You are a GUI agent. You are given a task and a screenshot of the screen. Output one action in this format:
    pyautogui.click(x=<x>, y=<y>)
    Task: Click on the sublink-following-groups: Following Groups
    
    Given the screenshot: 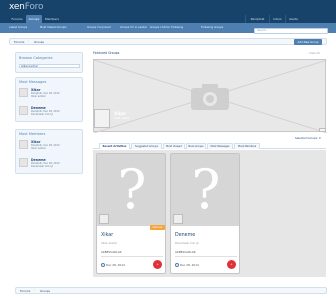 What is the action you would take?
    pyautogui.click(x=212, y=27)
    